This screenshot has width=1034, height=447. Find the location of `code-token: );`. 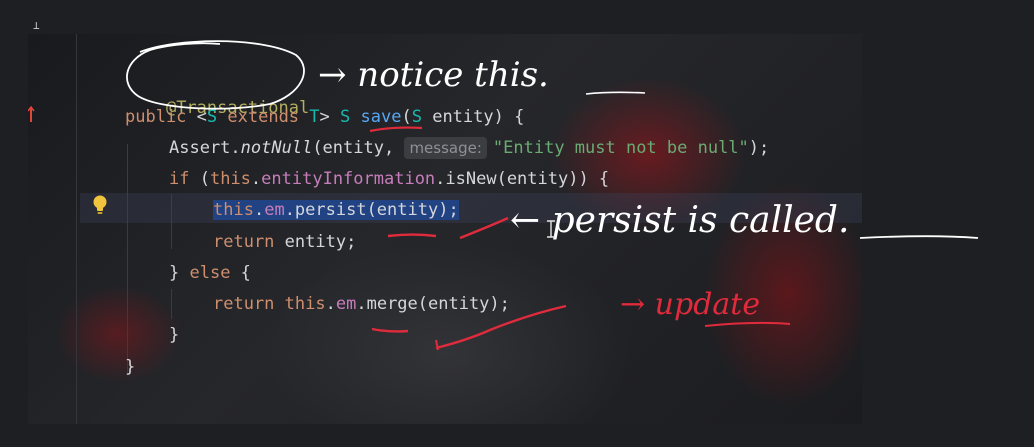

code-token: ); is located at coordinates (759, 148).